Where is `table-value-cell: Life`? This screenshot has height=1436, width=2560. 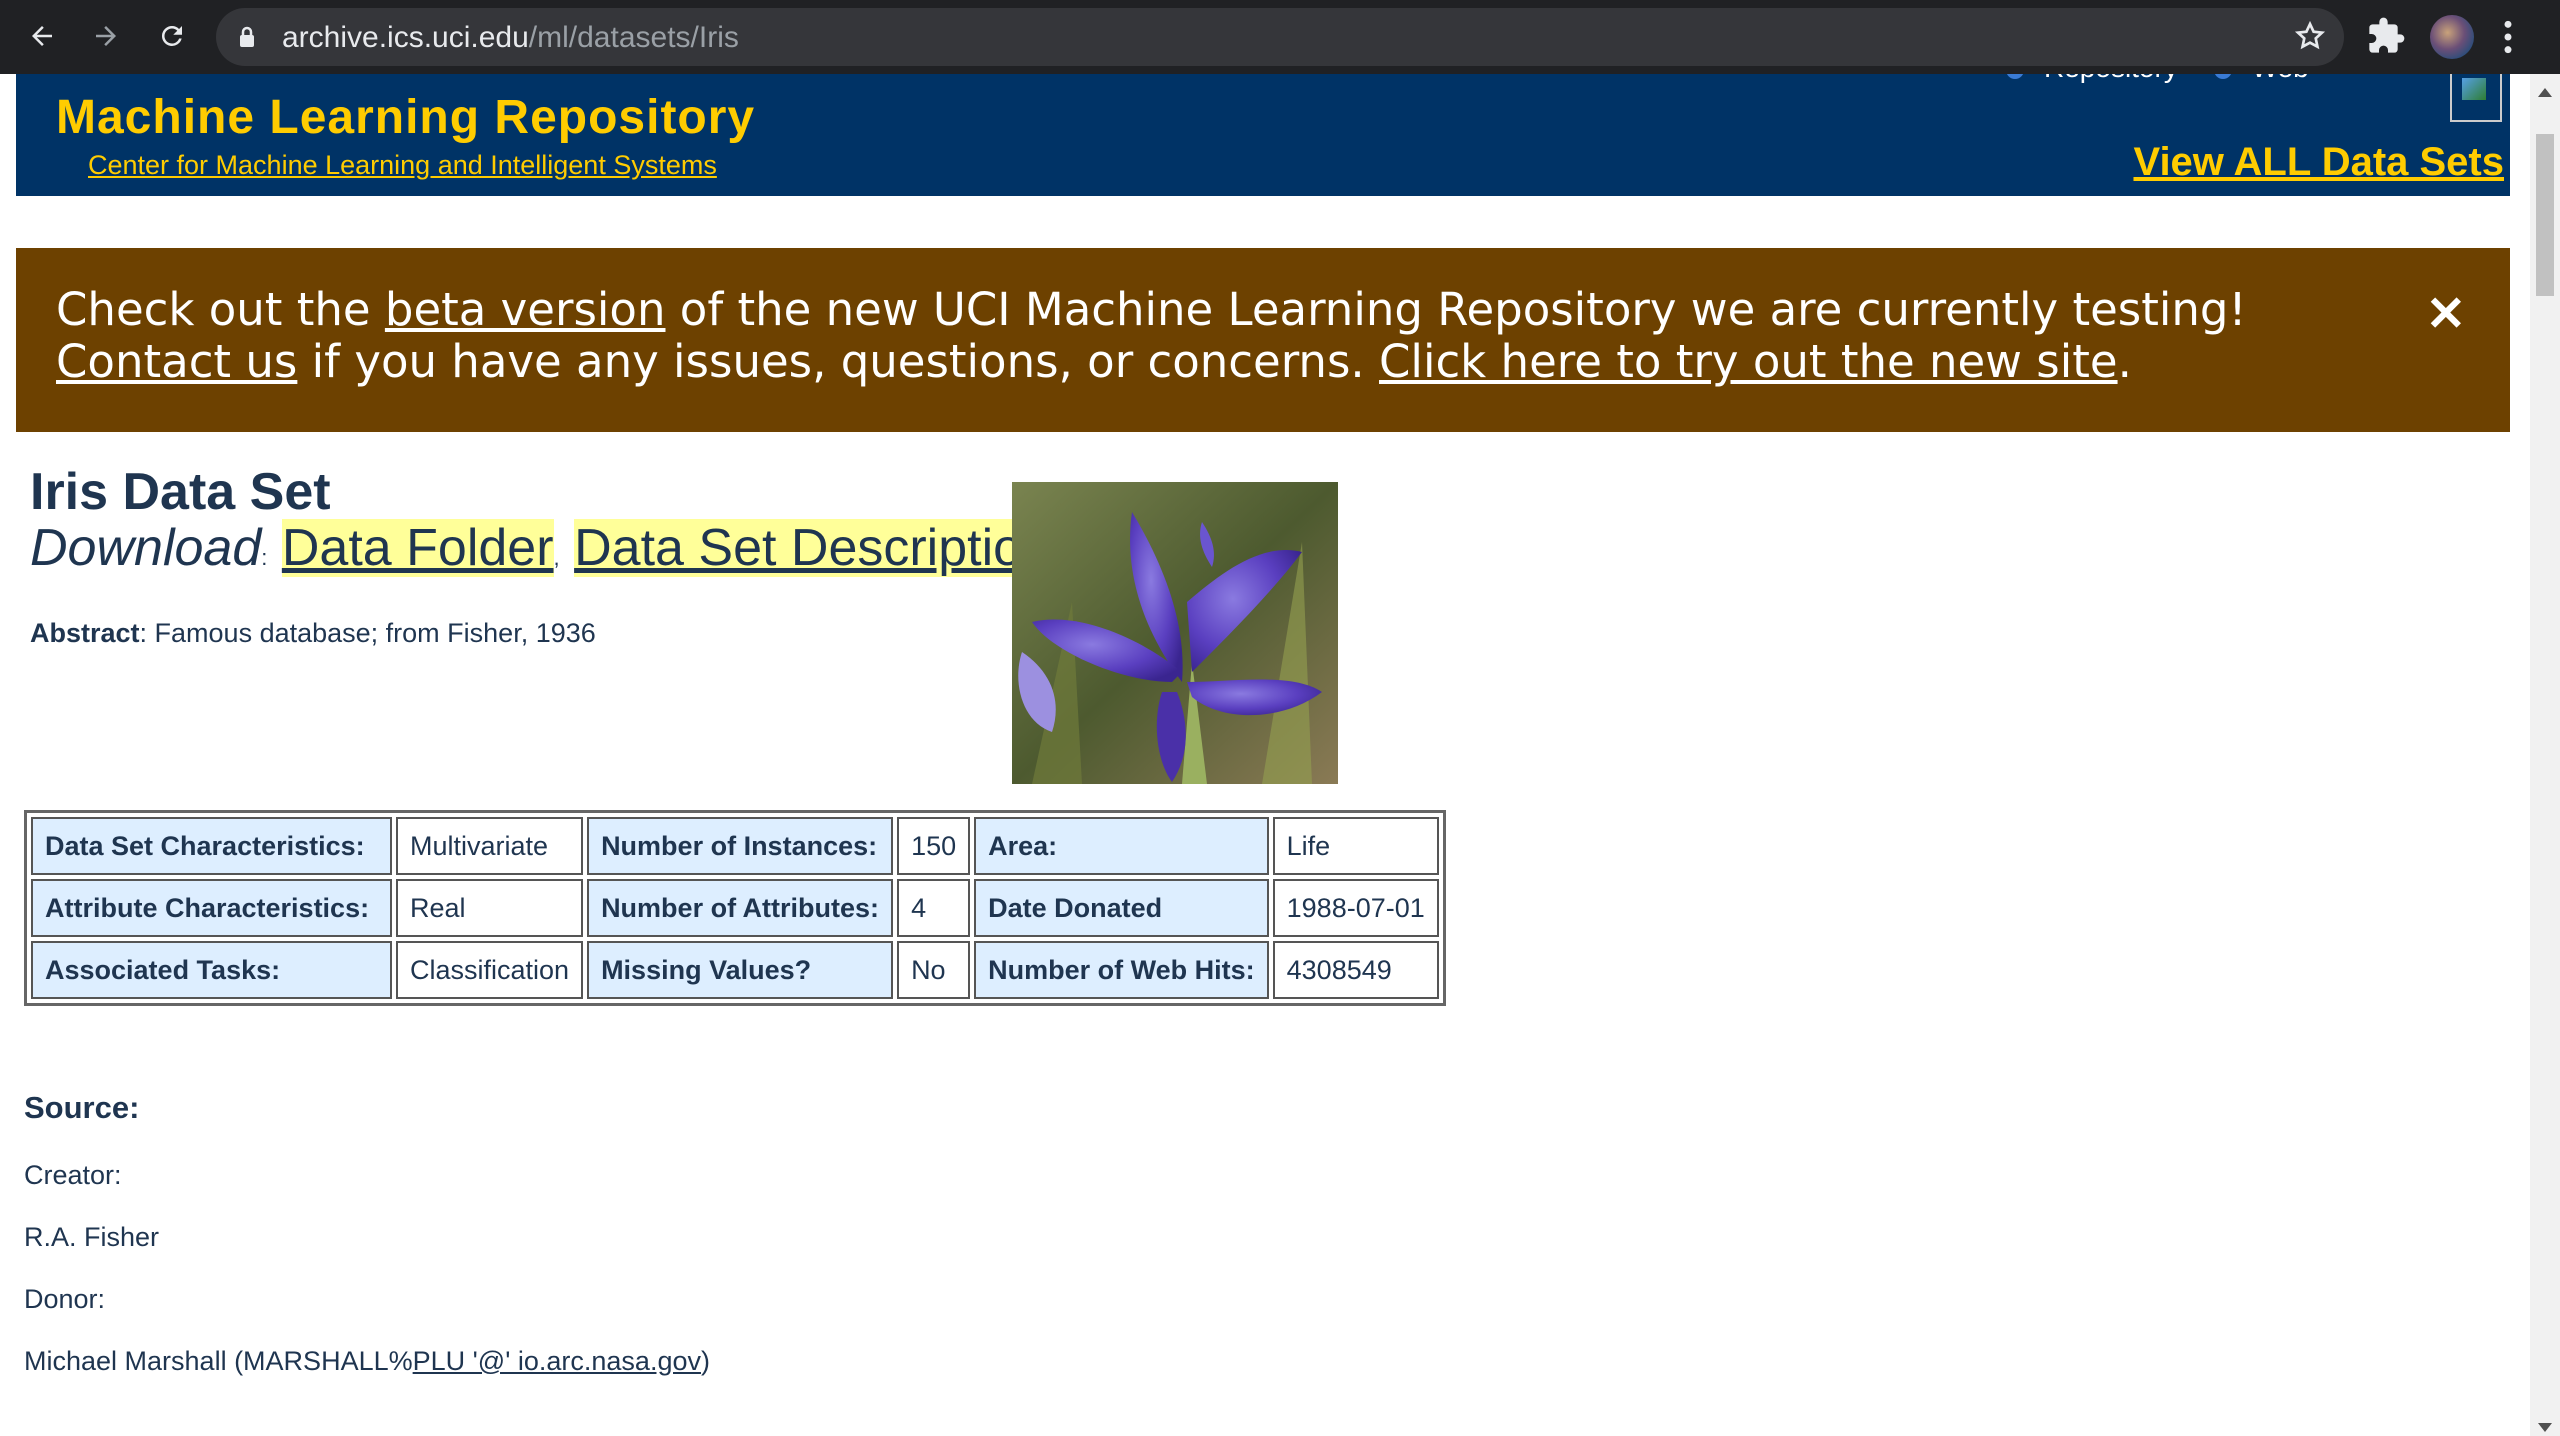 table-value-cell: Life is located at coordinates (1355, 846).